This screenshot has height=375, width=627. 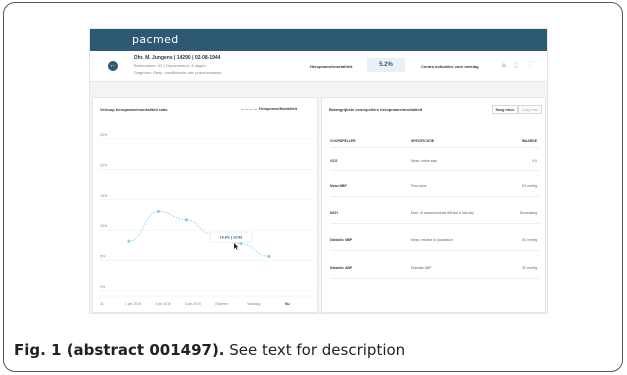 What do you see at coordinates (253, 304) in the screenshot?
I see `x-tick-label: Vandaag` at bounding box center [253, 304].